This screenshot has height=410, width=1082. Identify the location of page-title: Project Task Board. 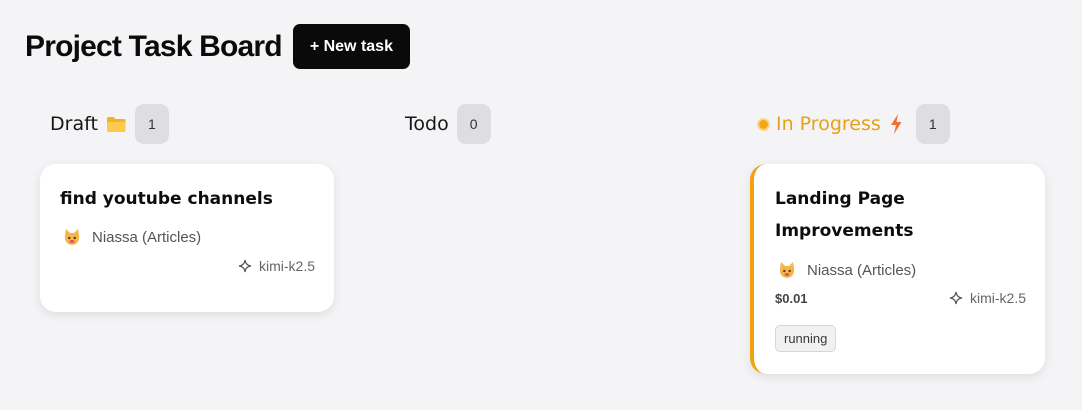
(154, 46).